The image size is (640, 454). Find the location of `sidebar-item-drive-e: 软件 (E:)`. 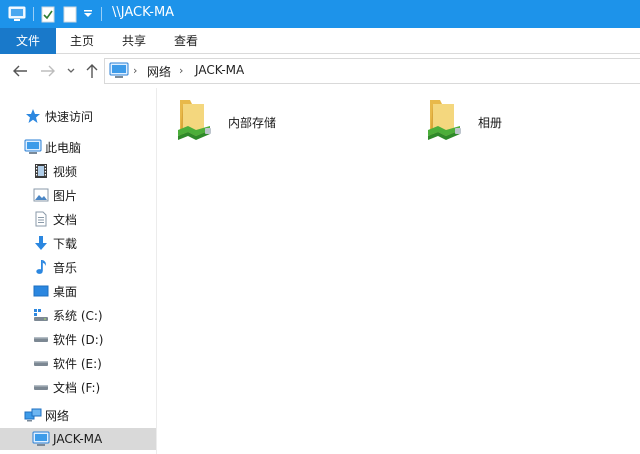

sidebar-item-drive-e: 软件 (E:) is located at coordinates (78, 363).